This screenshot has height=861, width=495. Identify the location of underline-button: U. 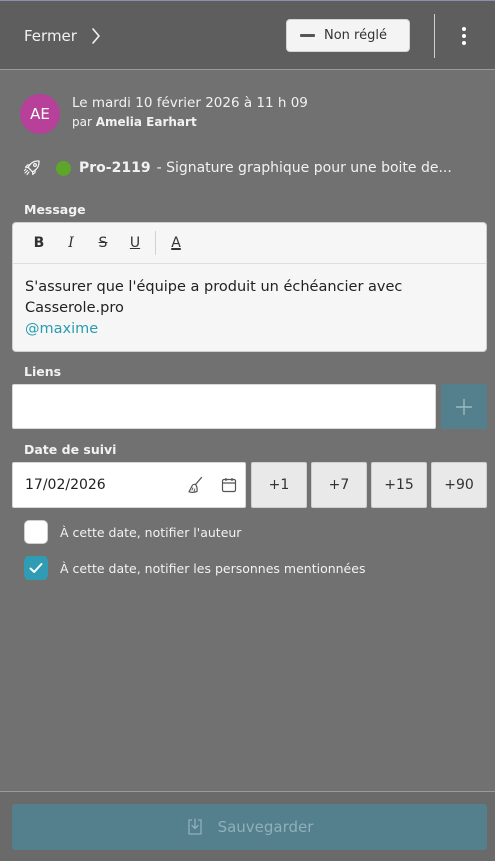
(135, 243).